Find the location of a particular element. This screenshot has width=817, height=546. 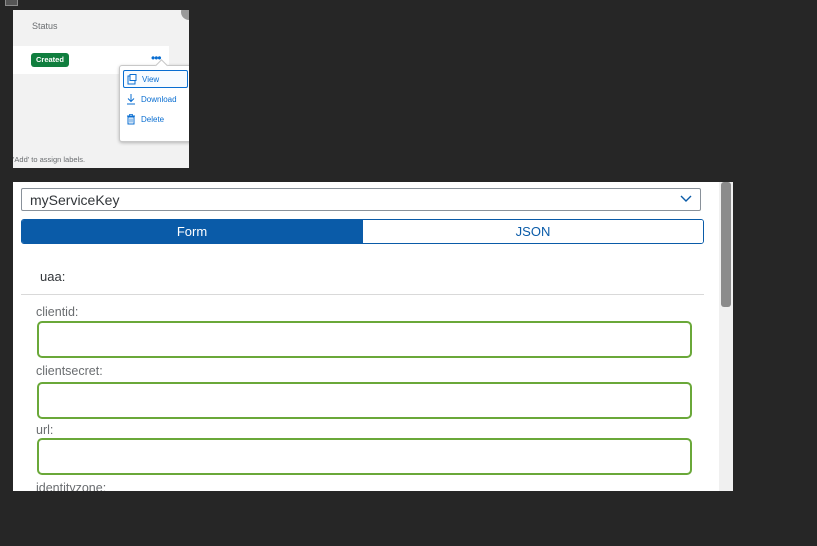

section-title-uaa: uaa: is located at coordinates (53, 276).